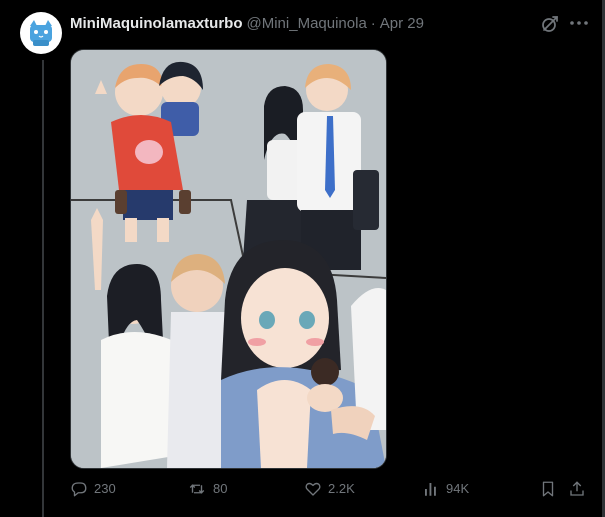 This screenshot has height=517, width=605. Describe the element at coordinates (550, 24) in the screenshot. I see `grok-icon` at that location.